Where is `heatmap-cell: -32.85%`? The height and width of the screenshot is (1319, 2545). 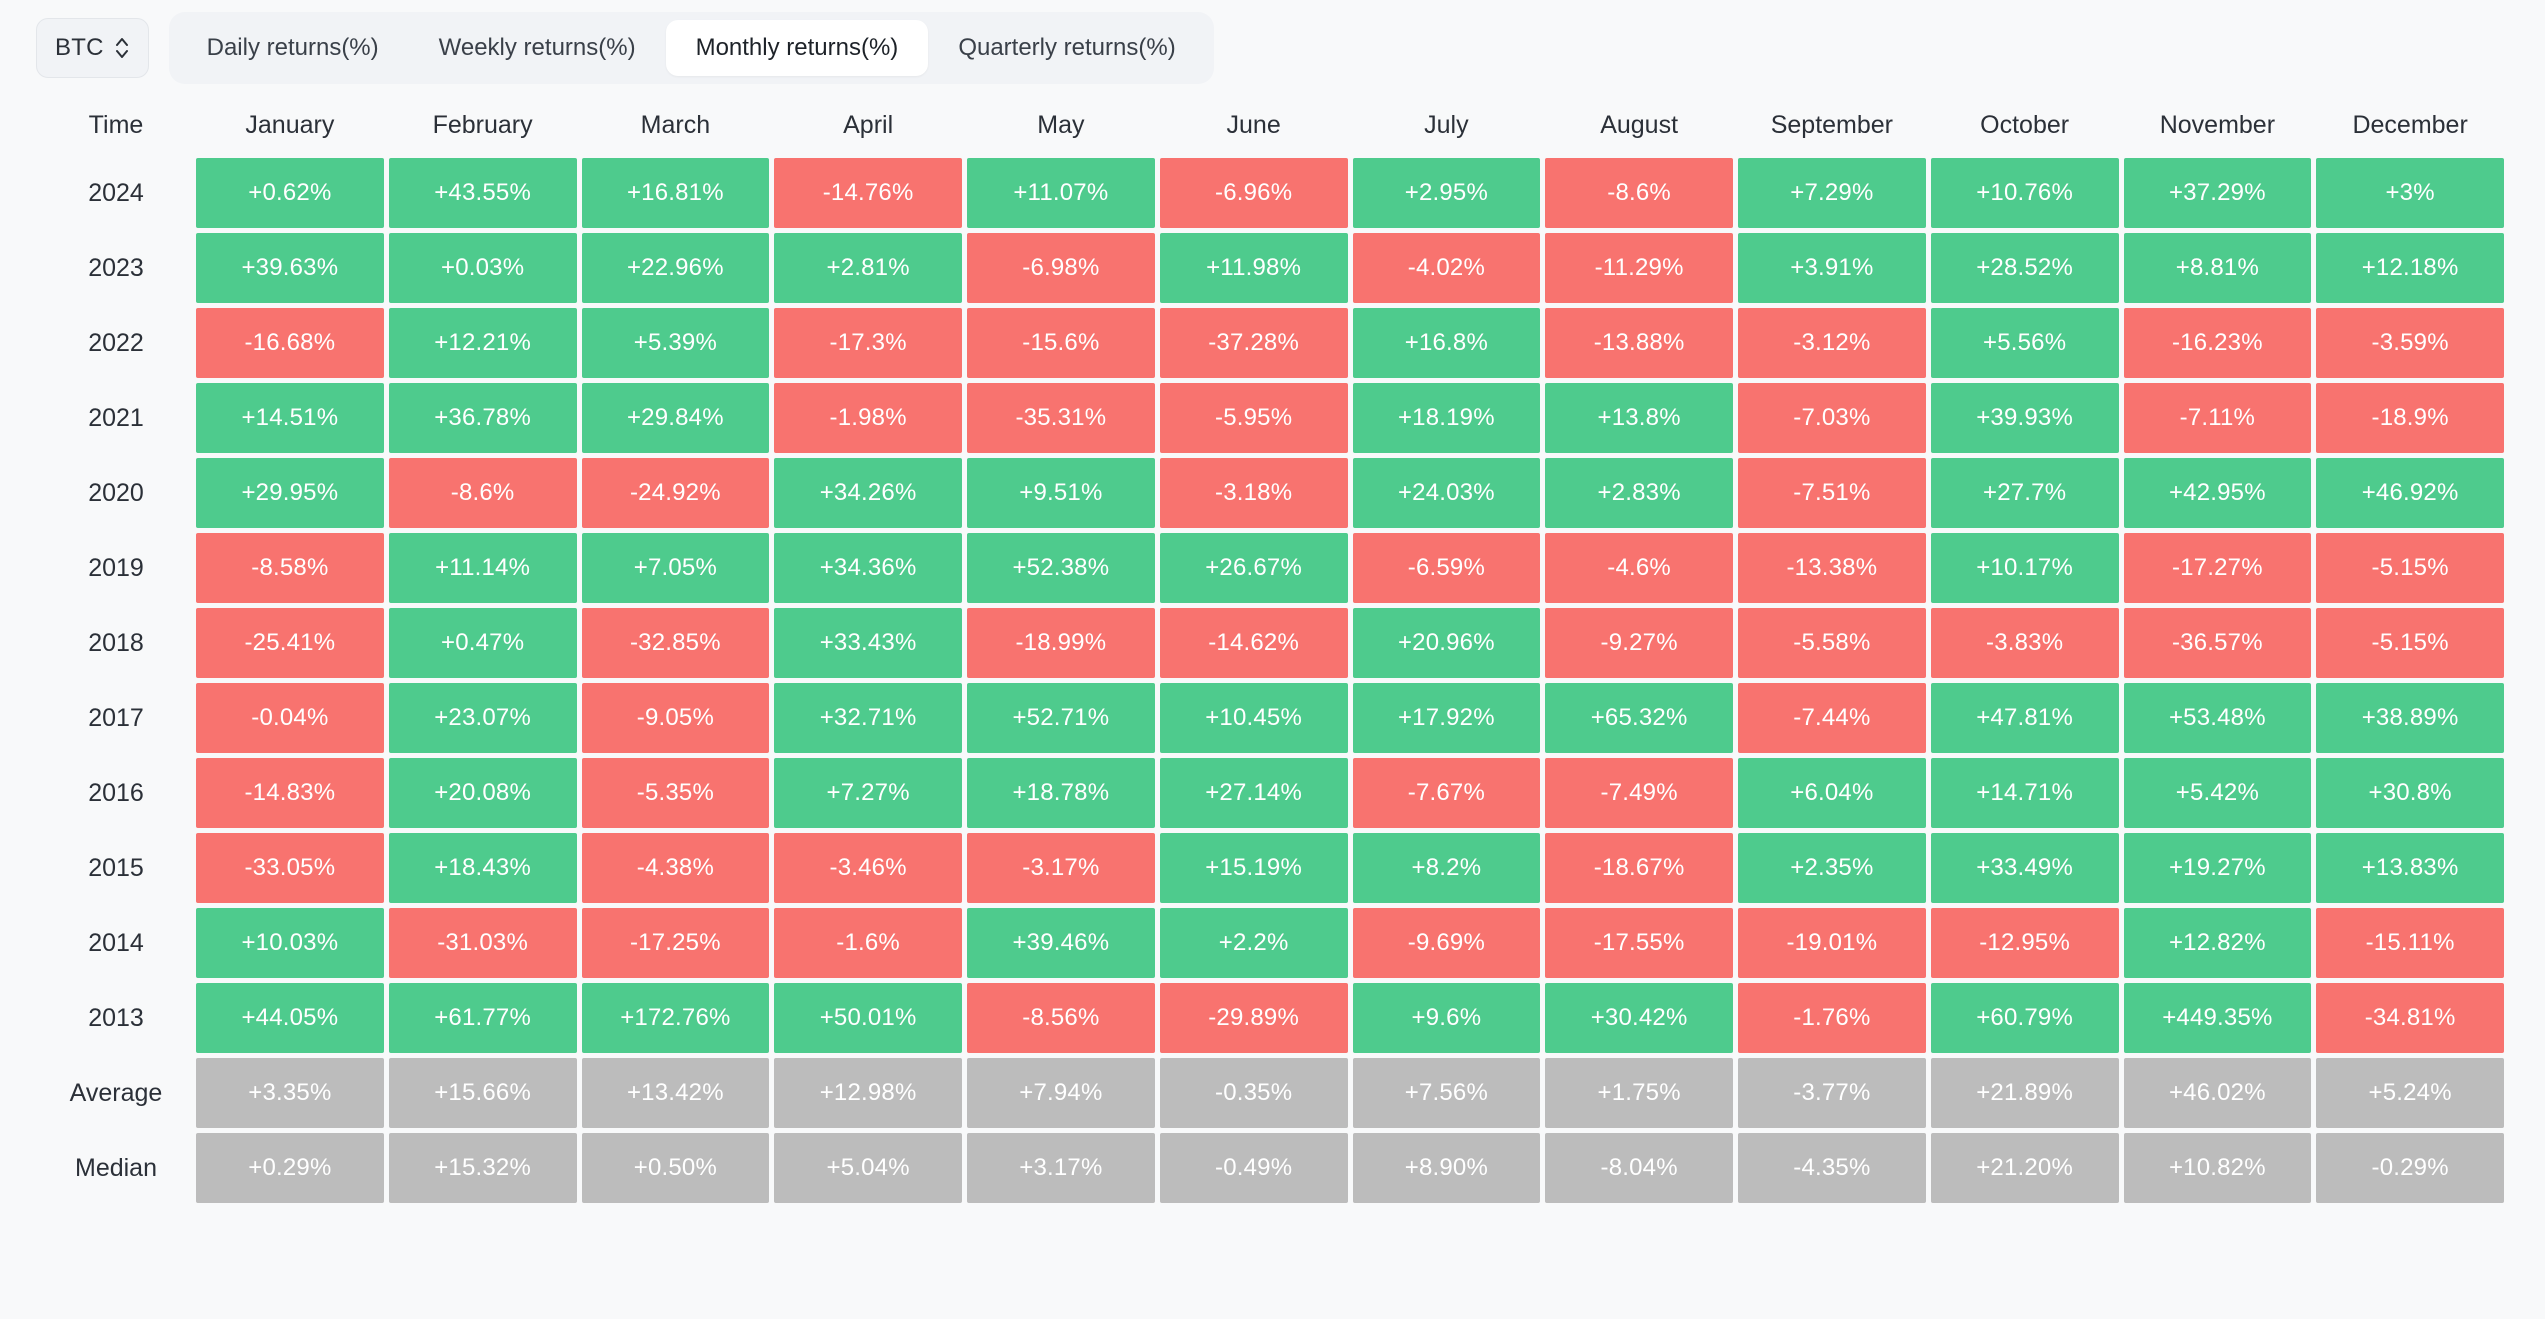 heatmap-cell: -32.85% is located at coordinates (675, 643).